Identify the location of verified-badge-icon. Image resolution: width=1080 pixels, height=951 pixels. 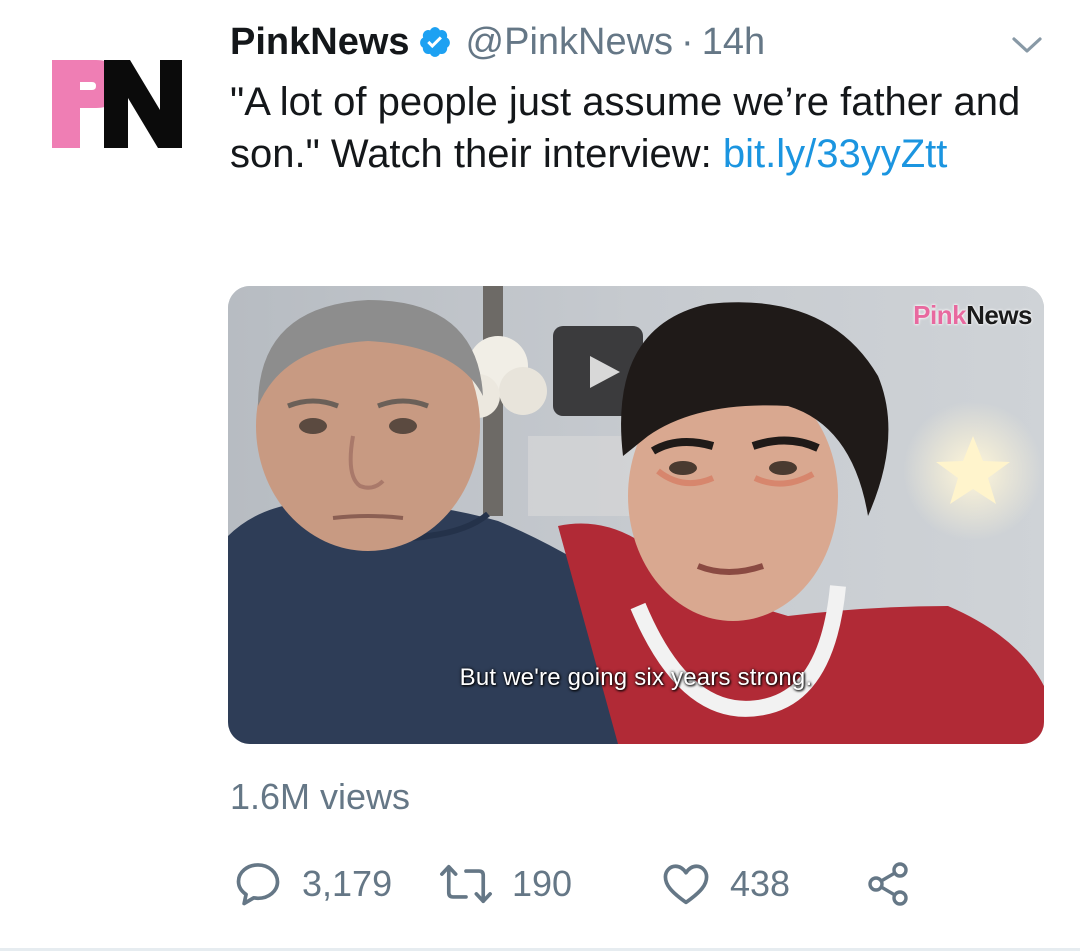
(435, 42).